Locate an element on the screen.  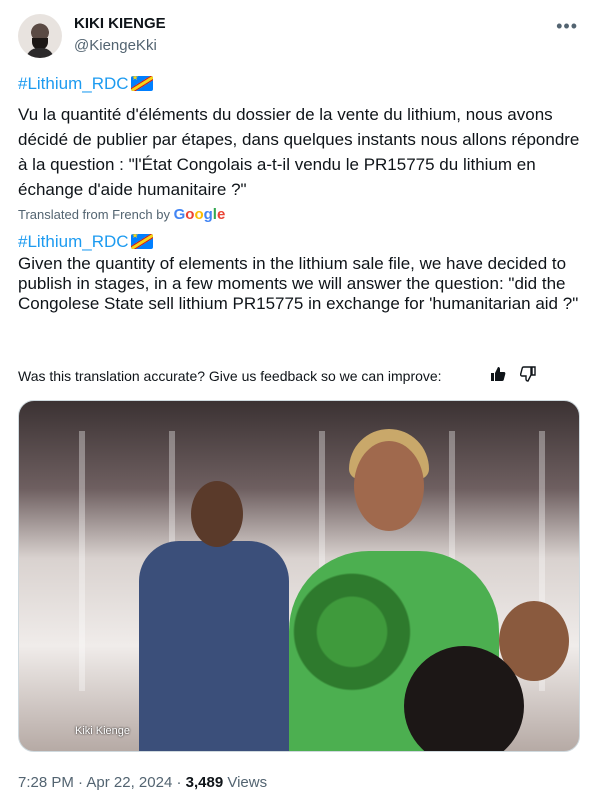
avatar-body is located at coordinates (40, 53).